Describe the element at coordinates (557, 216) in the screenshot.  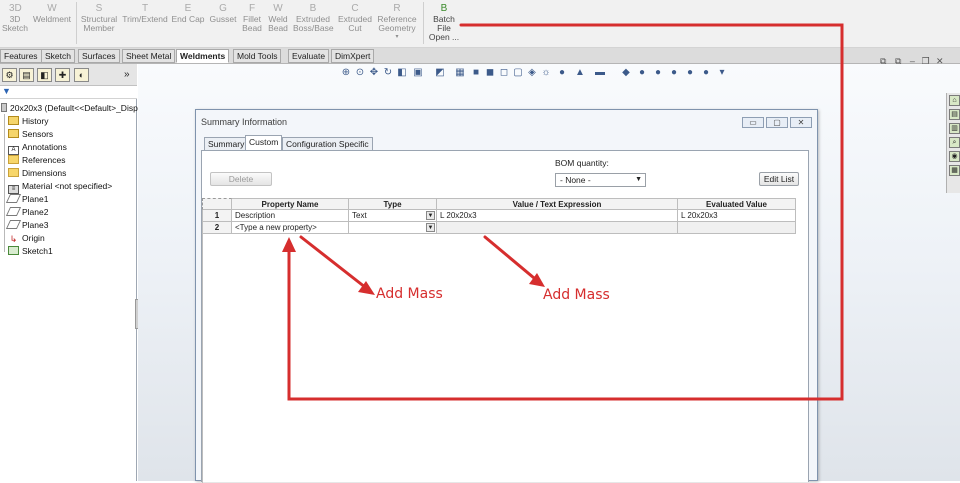
I see `value-cell: L 20x20x3` at that location.